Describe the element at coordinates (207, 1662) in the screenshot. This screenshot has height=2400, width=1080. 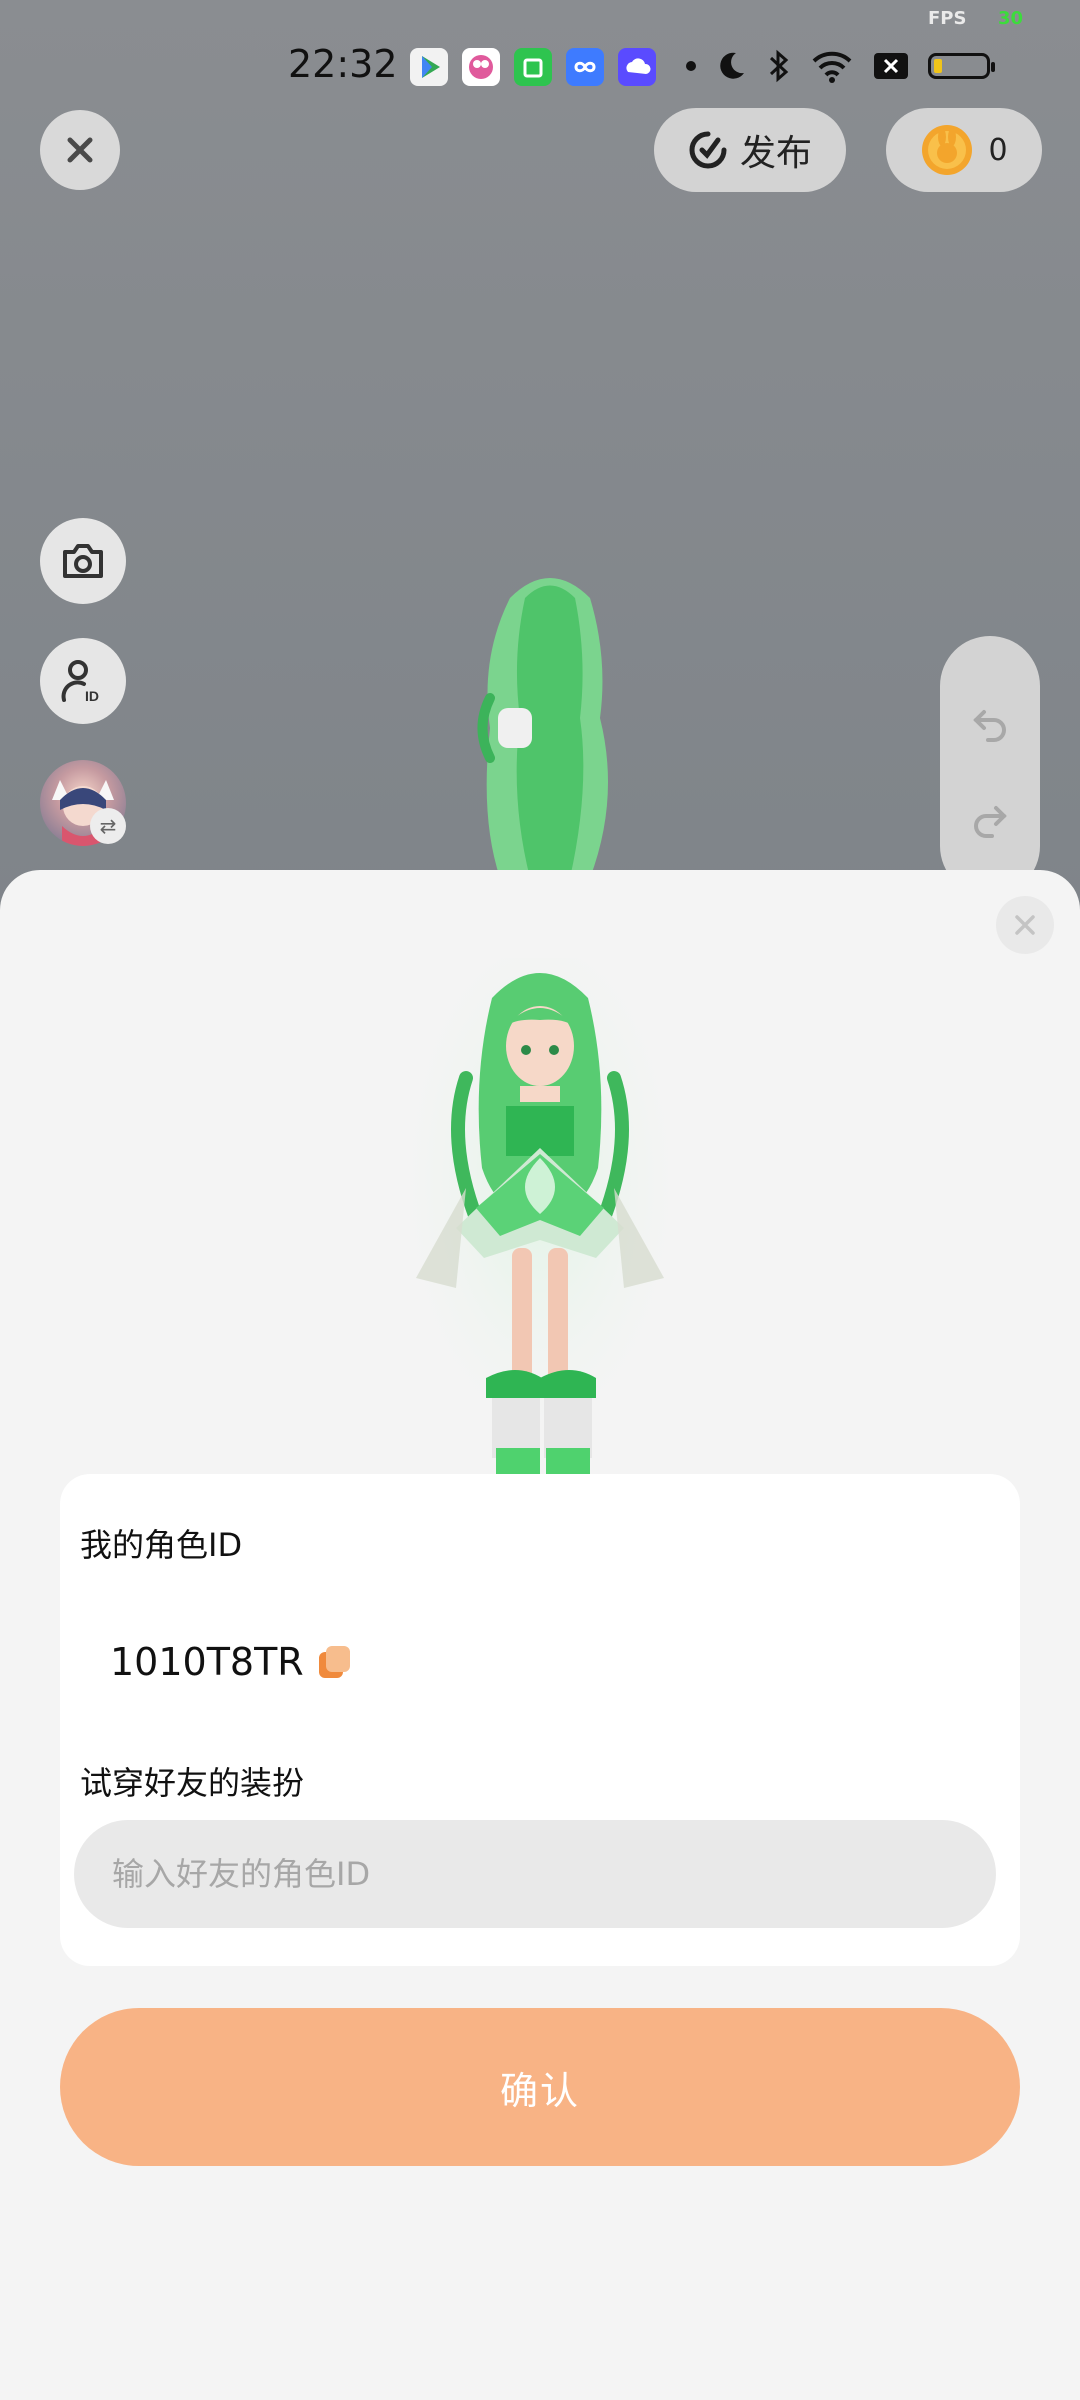
I see `my-character-id-value: 1010T8TR` at that location.